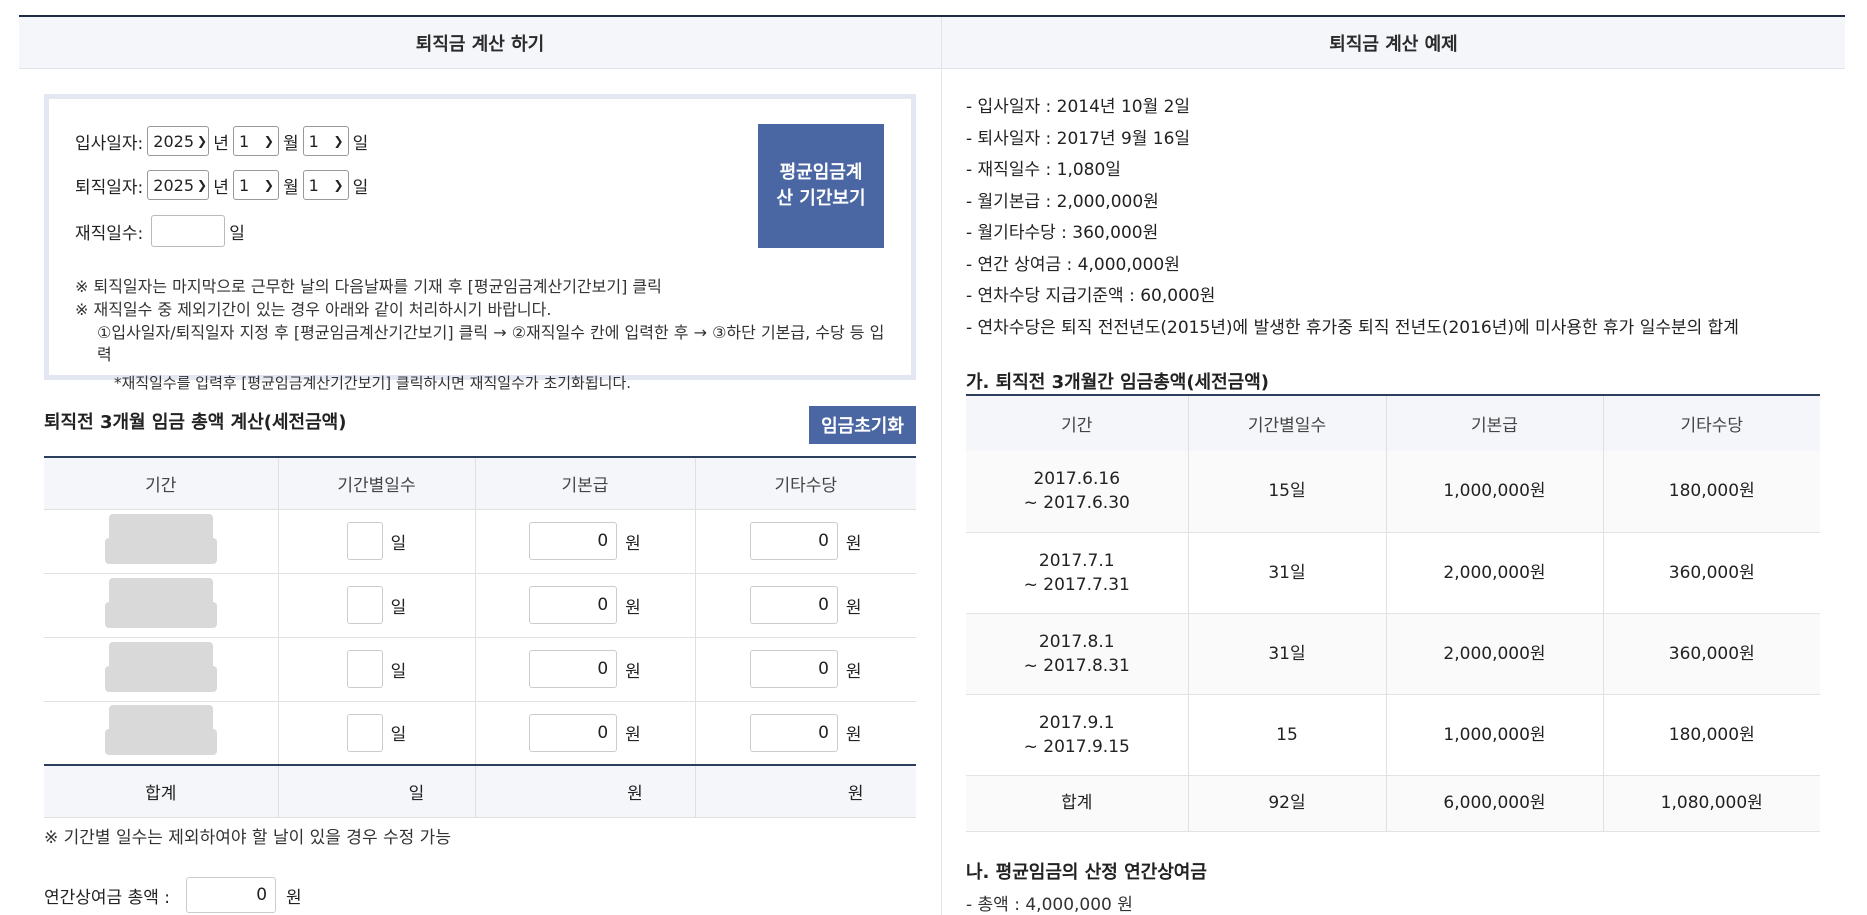 This screenshot has height=915, width=1867. I want to click on header-period: 기간, so click(1077, 423).